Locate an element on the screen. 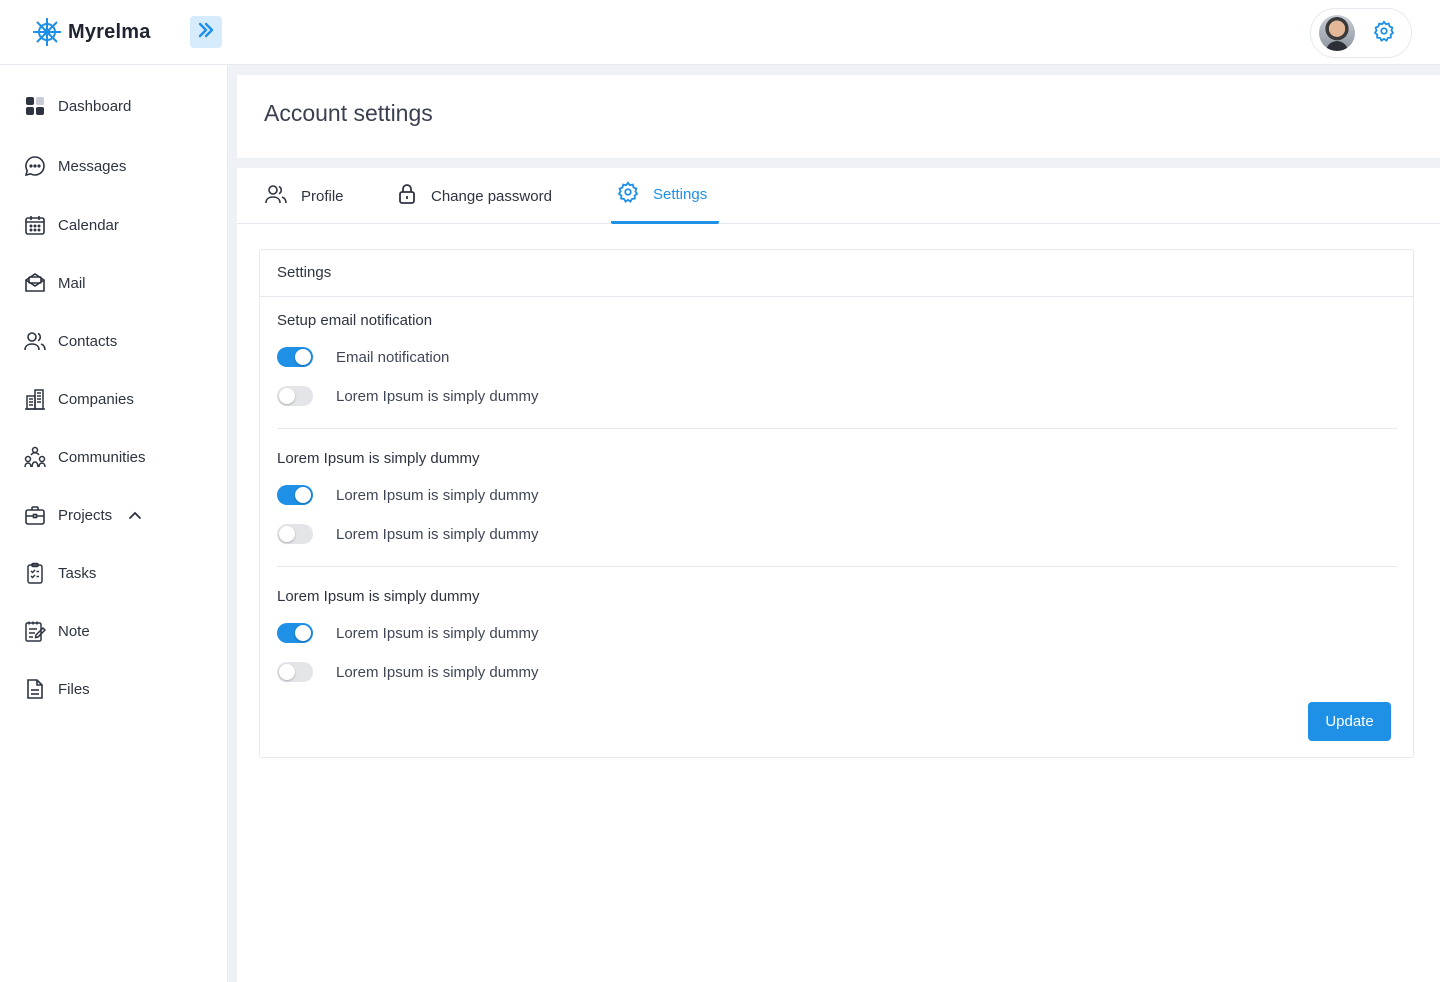 The width and height of the screenshot is (1440, 982). briefcase-icon is located at coordinates (35, 515).